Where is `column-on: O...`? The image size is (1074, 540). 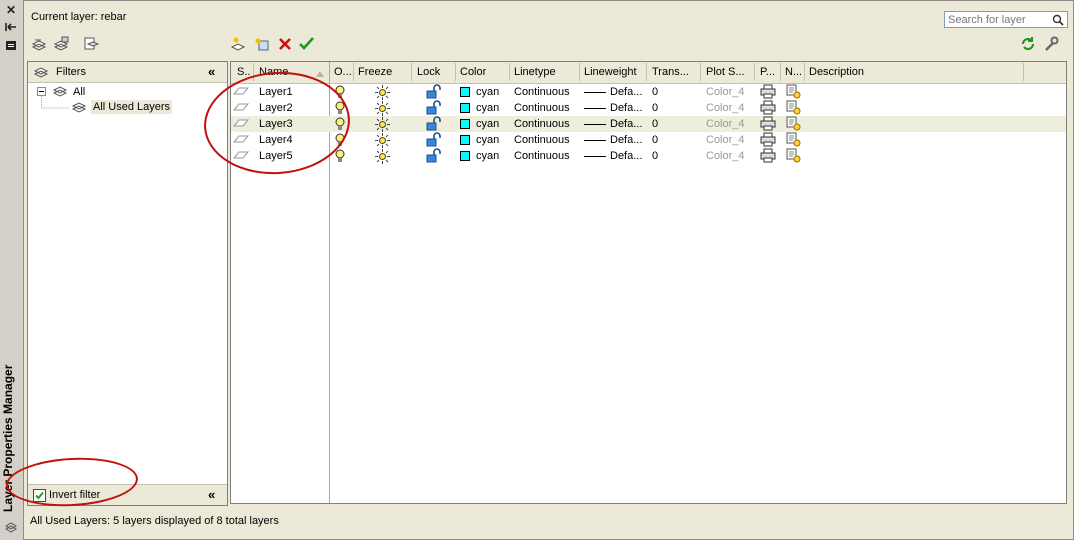
column-on: O... is located at coordinates (343, 72).